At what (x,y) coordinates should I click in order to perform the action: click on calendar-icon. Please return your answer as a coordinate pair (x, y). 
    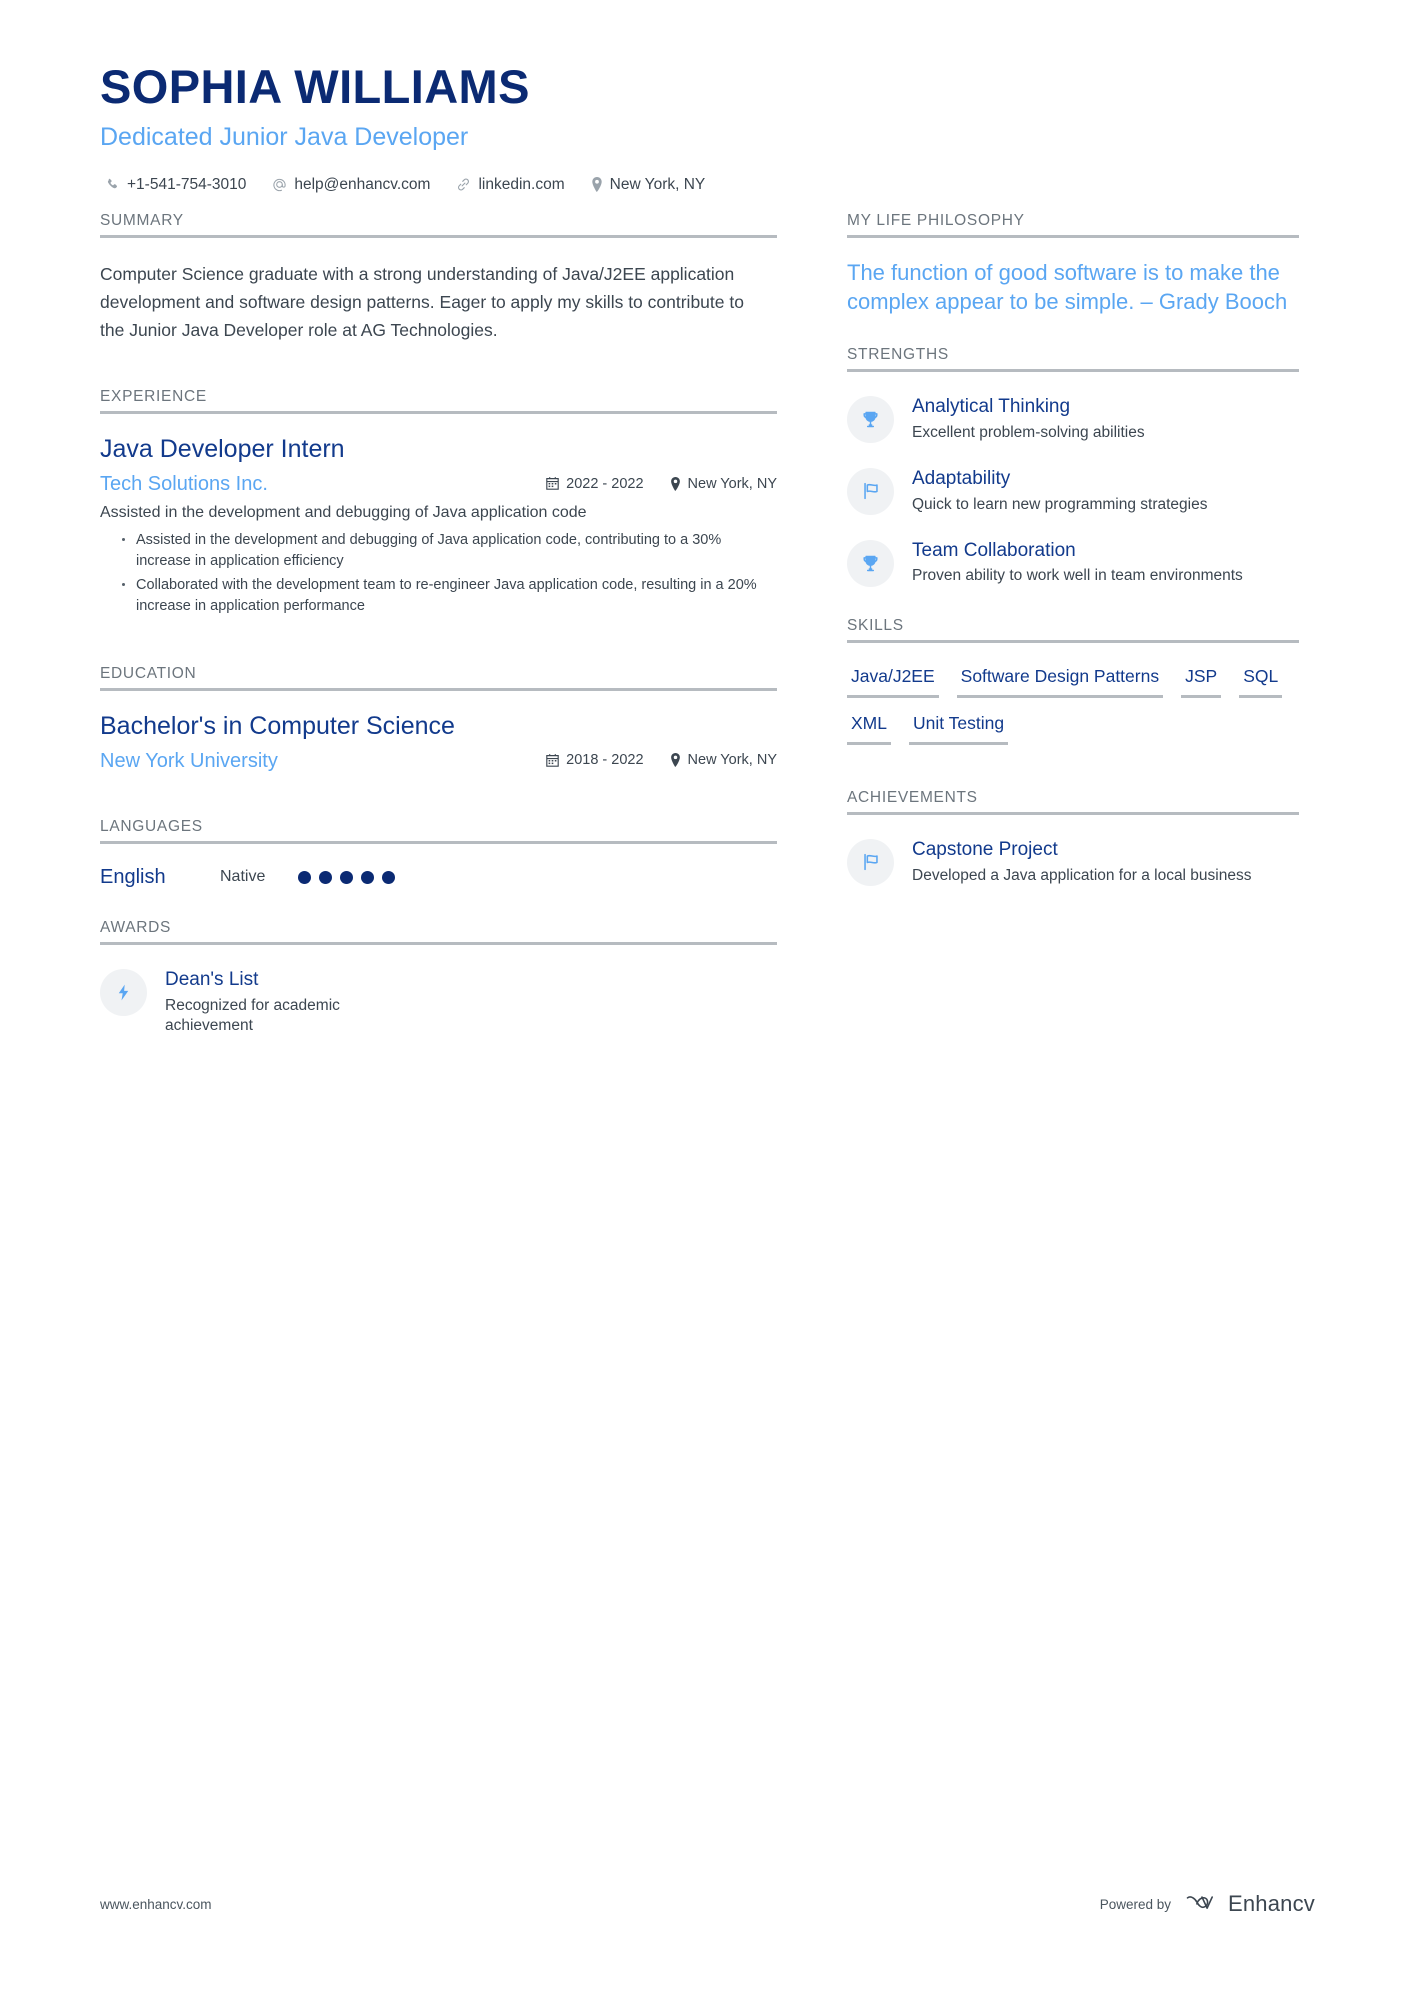
    Looking at the image, I should click on (552, 760).